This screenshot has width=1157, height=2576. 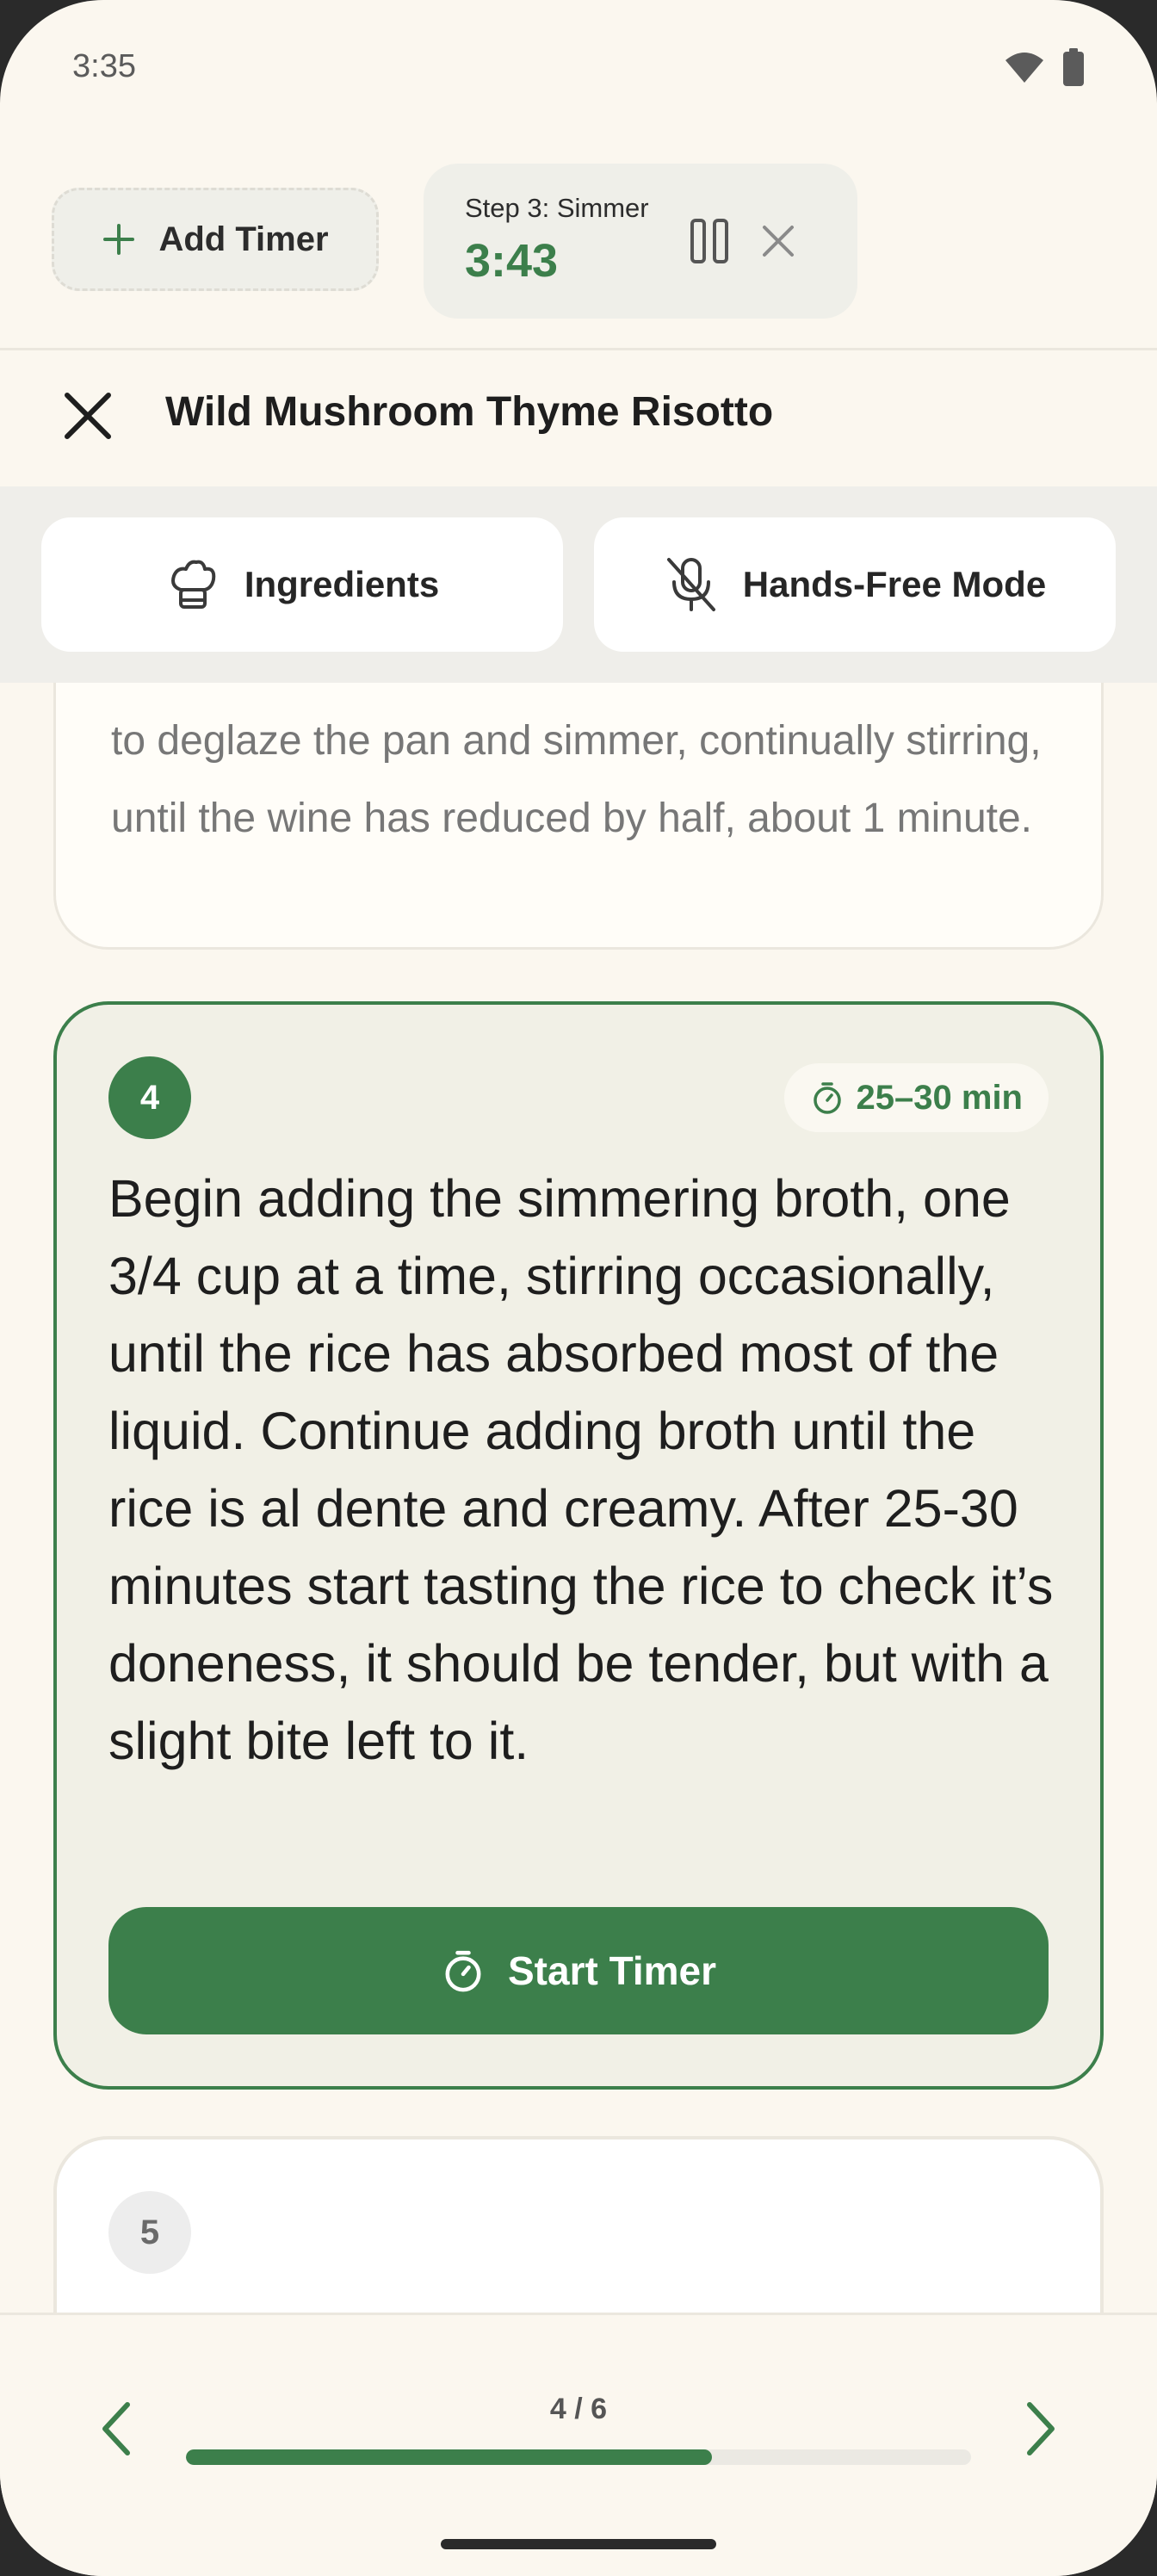 I want to click on home-indicator, so click(x=579, y=2544).